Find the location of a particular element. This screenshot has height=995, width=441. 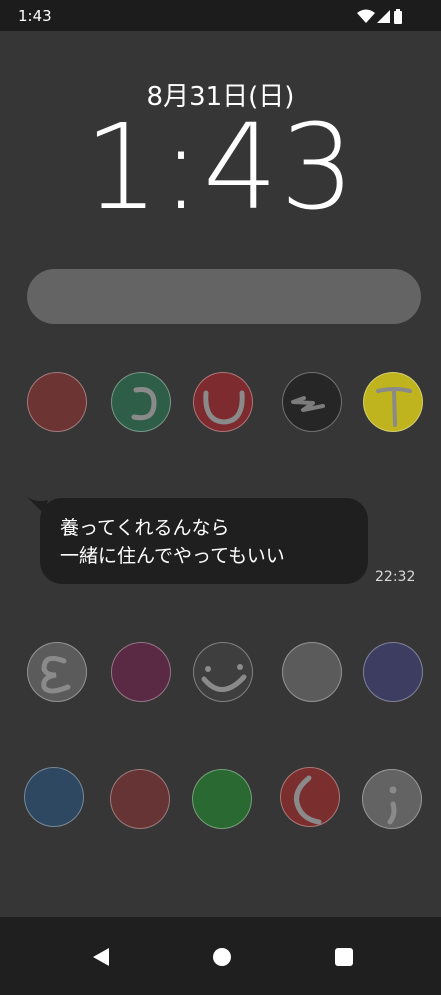

stamp-button-navy is located at coordinates (393, 672).